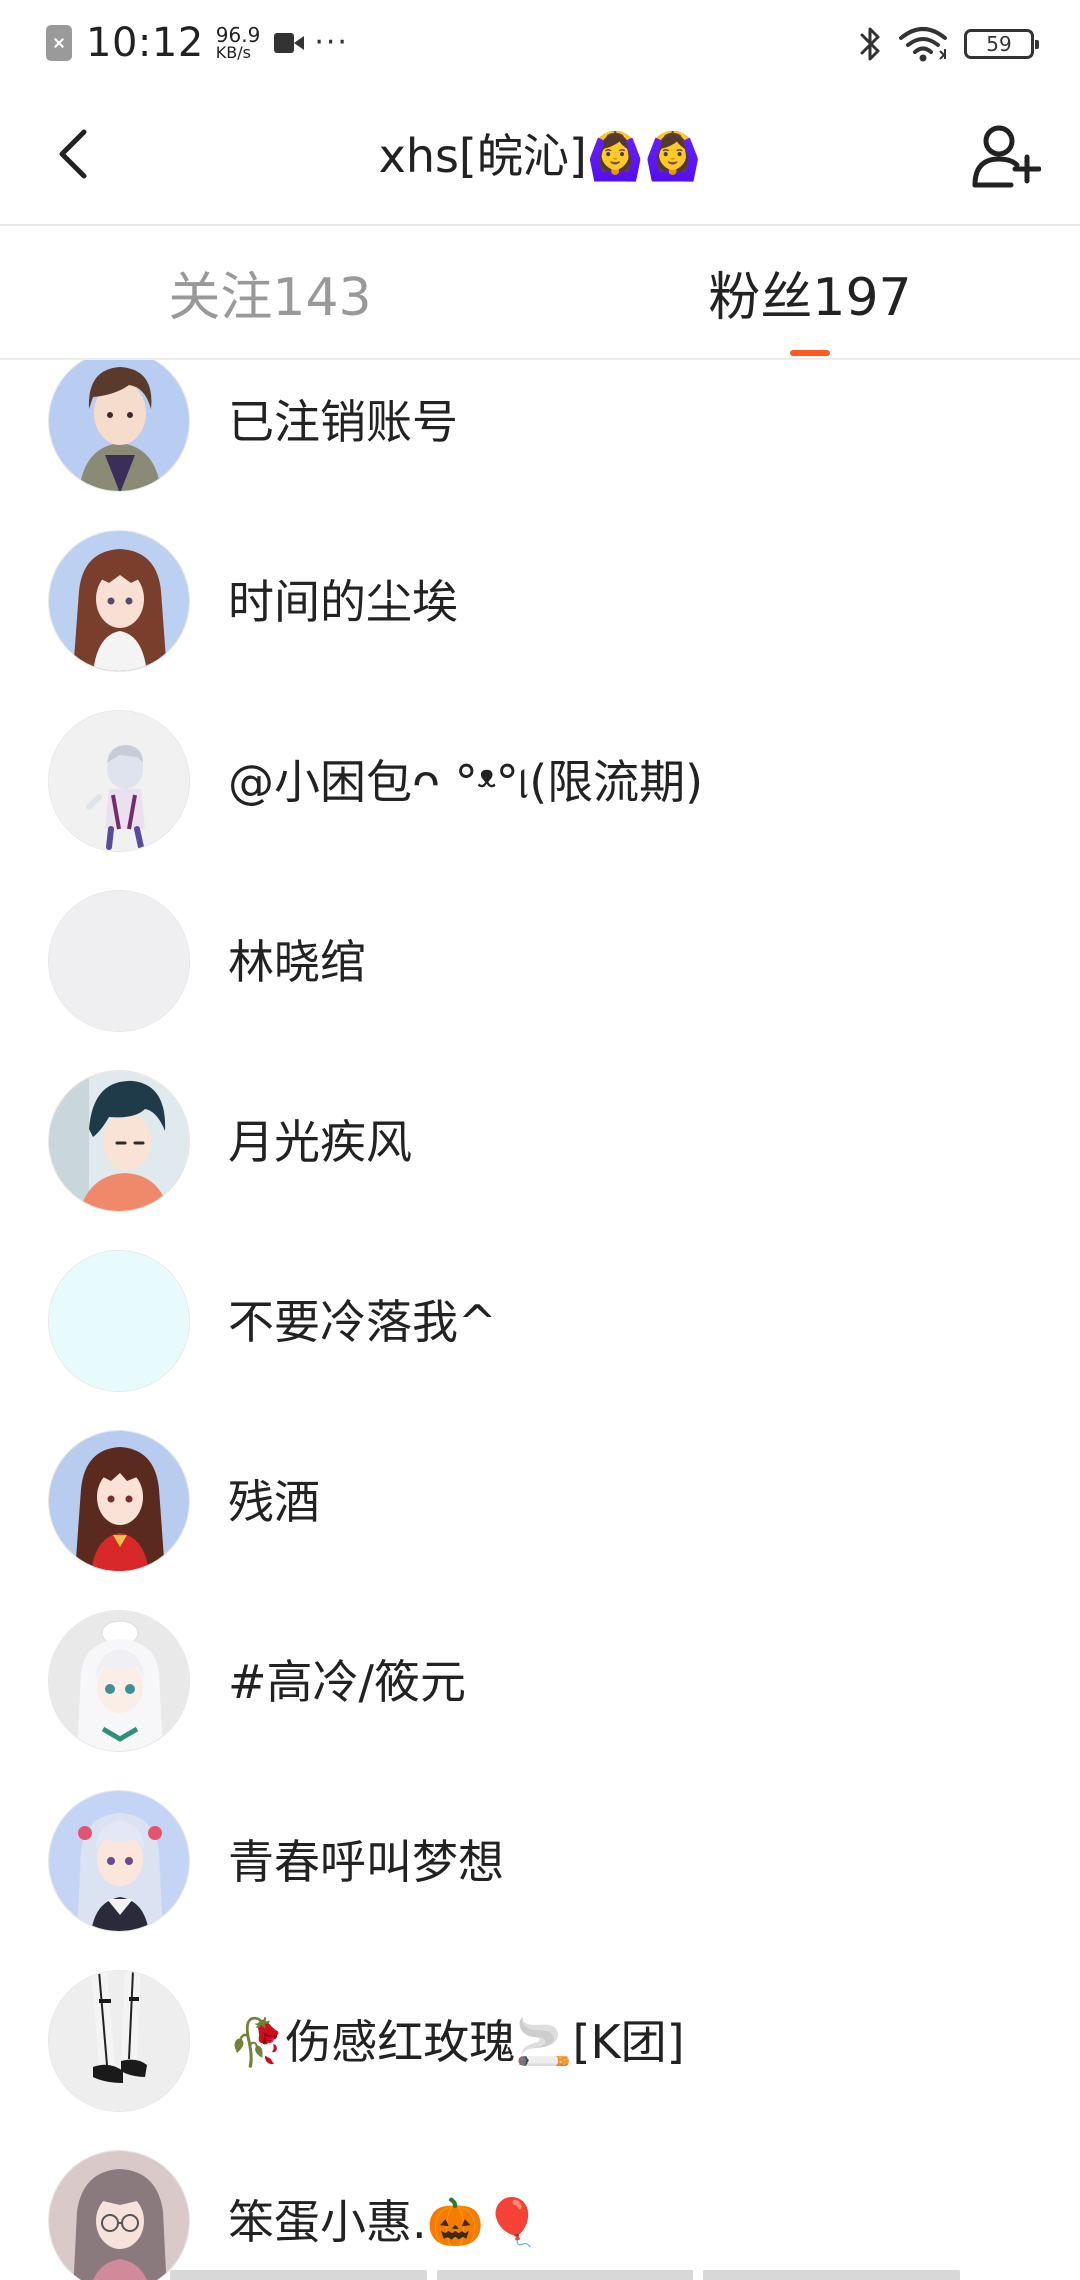 Image resolution: width=1080 pixels, height=2280 pixels. I want to click on page-title: xhs[皖沁]🙆‍♀️🙆‍♀️, so click(540, 156).